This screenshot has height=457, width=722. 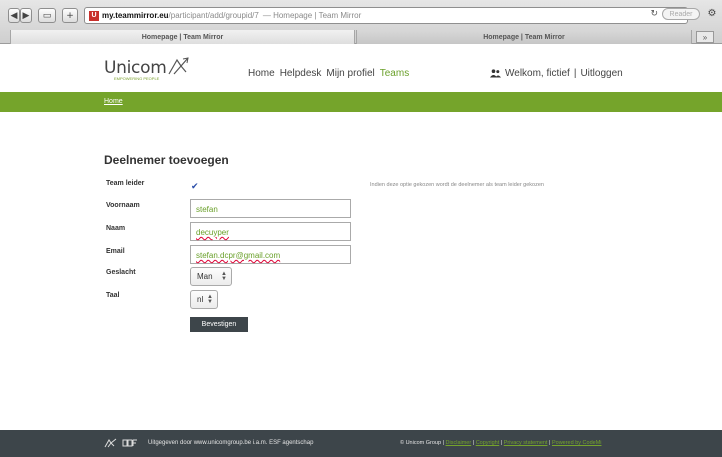 I want to click on language-label: Taal, so click(x=113, y=295).